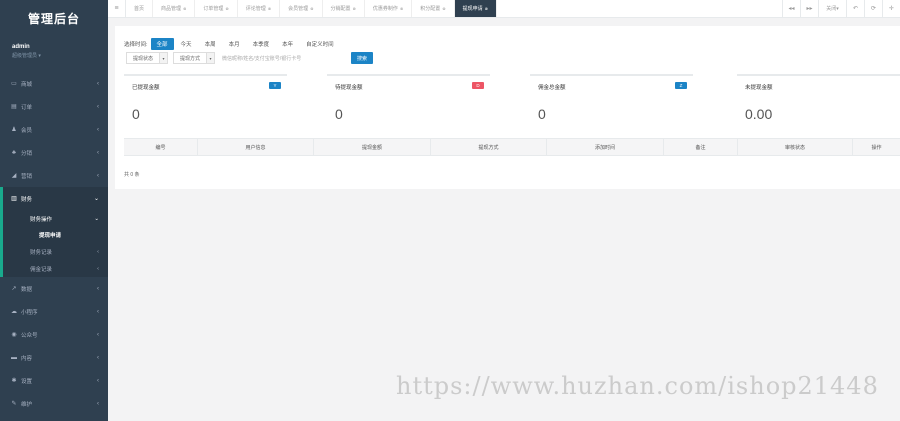 This screenshot has height=421, width=900. I want to click on method-select: 提现方式 ▾, so click(194, 58).